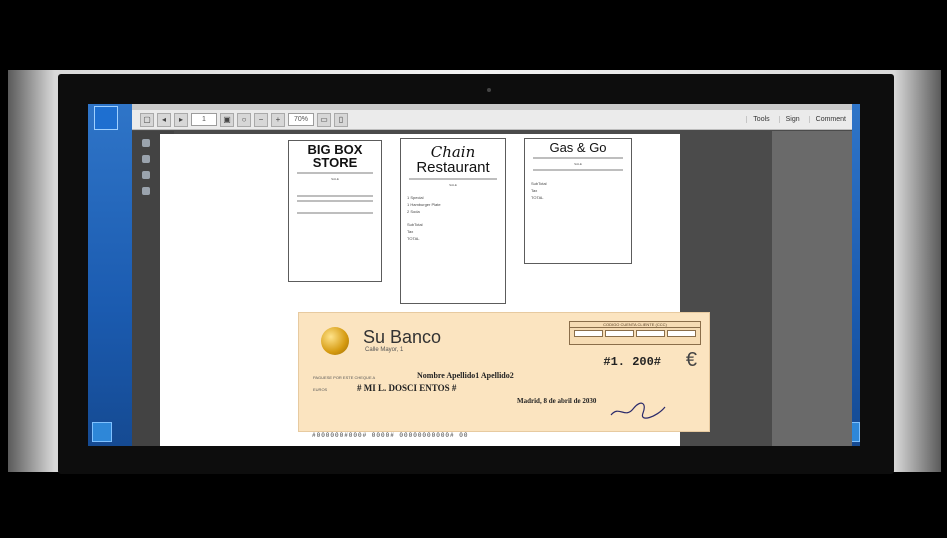  I want to click on place-and-date: Madrid, 8 de abril de 2030, so click(557, 401).